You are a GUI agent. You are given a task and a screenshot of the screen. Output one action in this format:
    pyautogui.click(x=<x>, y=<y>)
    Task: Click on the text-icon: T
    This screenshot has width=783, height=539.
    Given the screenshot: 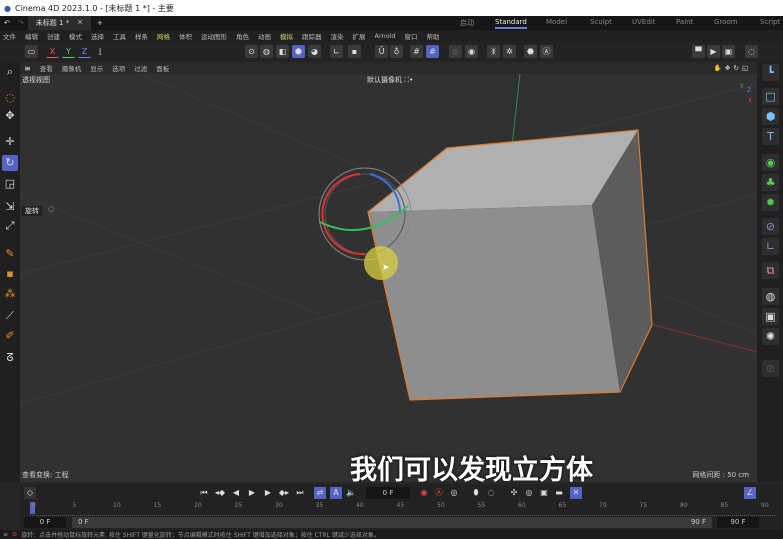 What is the action you would take?
    pyautogui.click(x=770, y=136)
    